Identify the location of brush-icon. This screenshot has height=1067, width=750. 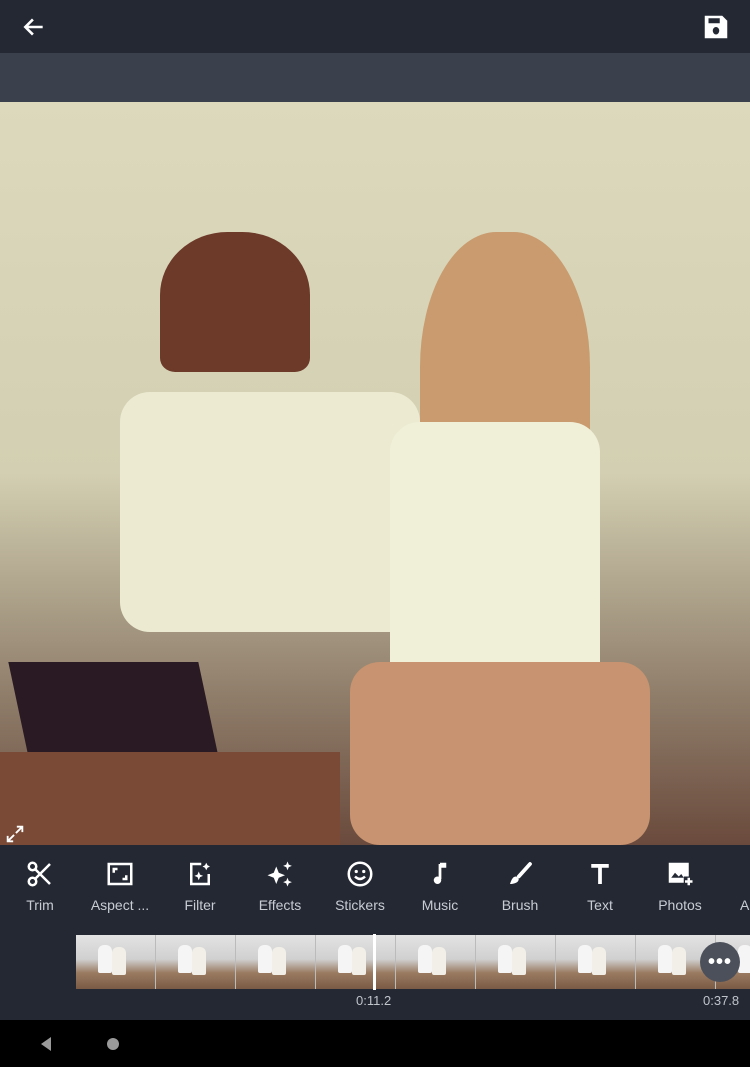
(521, 873).